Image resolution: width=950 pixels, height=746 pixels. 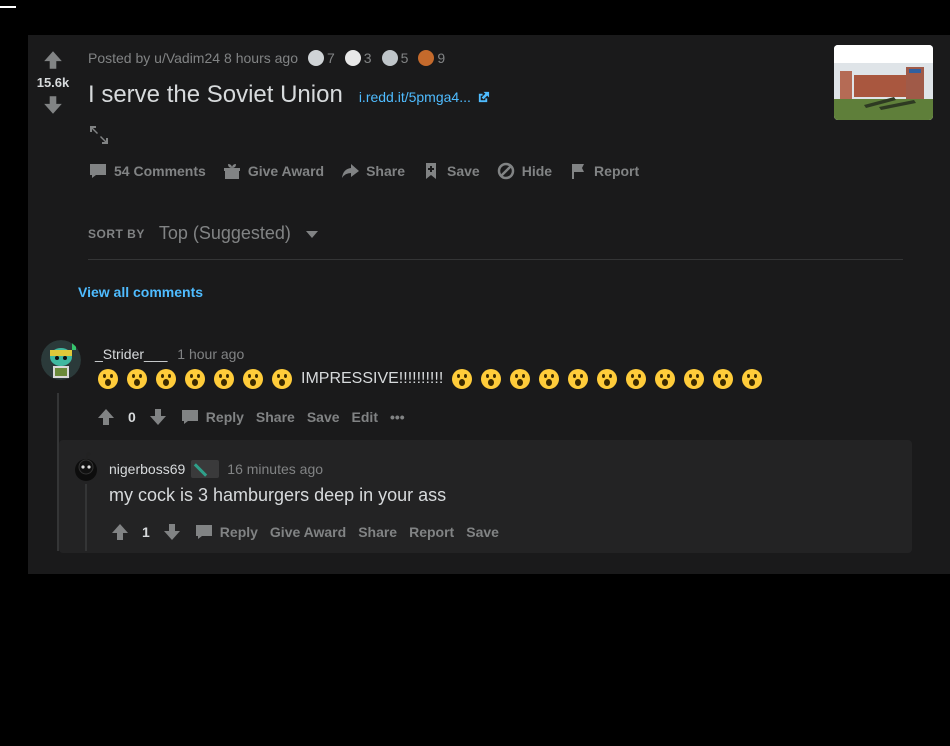 I want to click on comment-action-bar: 1 Reply Give Award Share Report Save, so click(x=304, y=532).